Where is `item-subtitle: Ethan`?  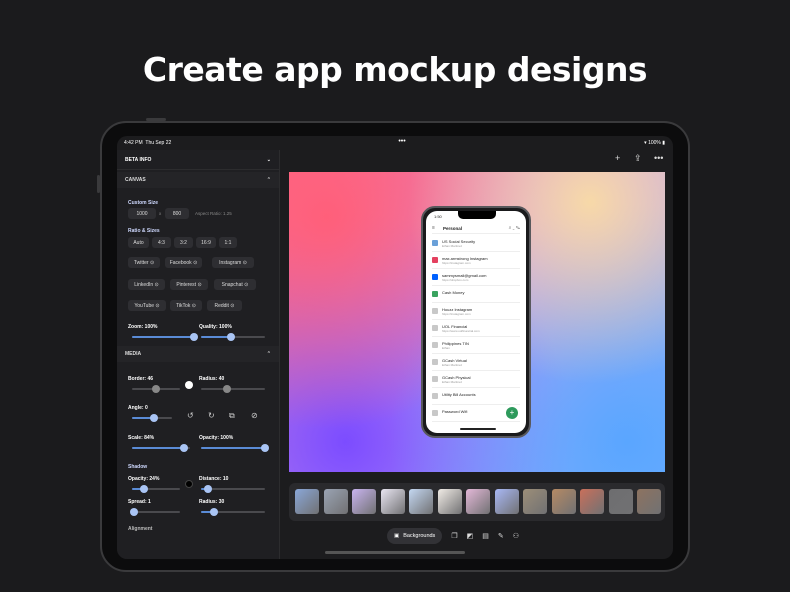 item-subtitle: Ethan is located at coordinates (446, 348).